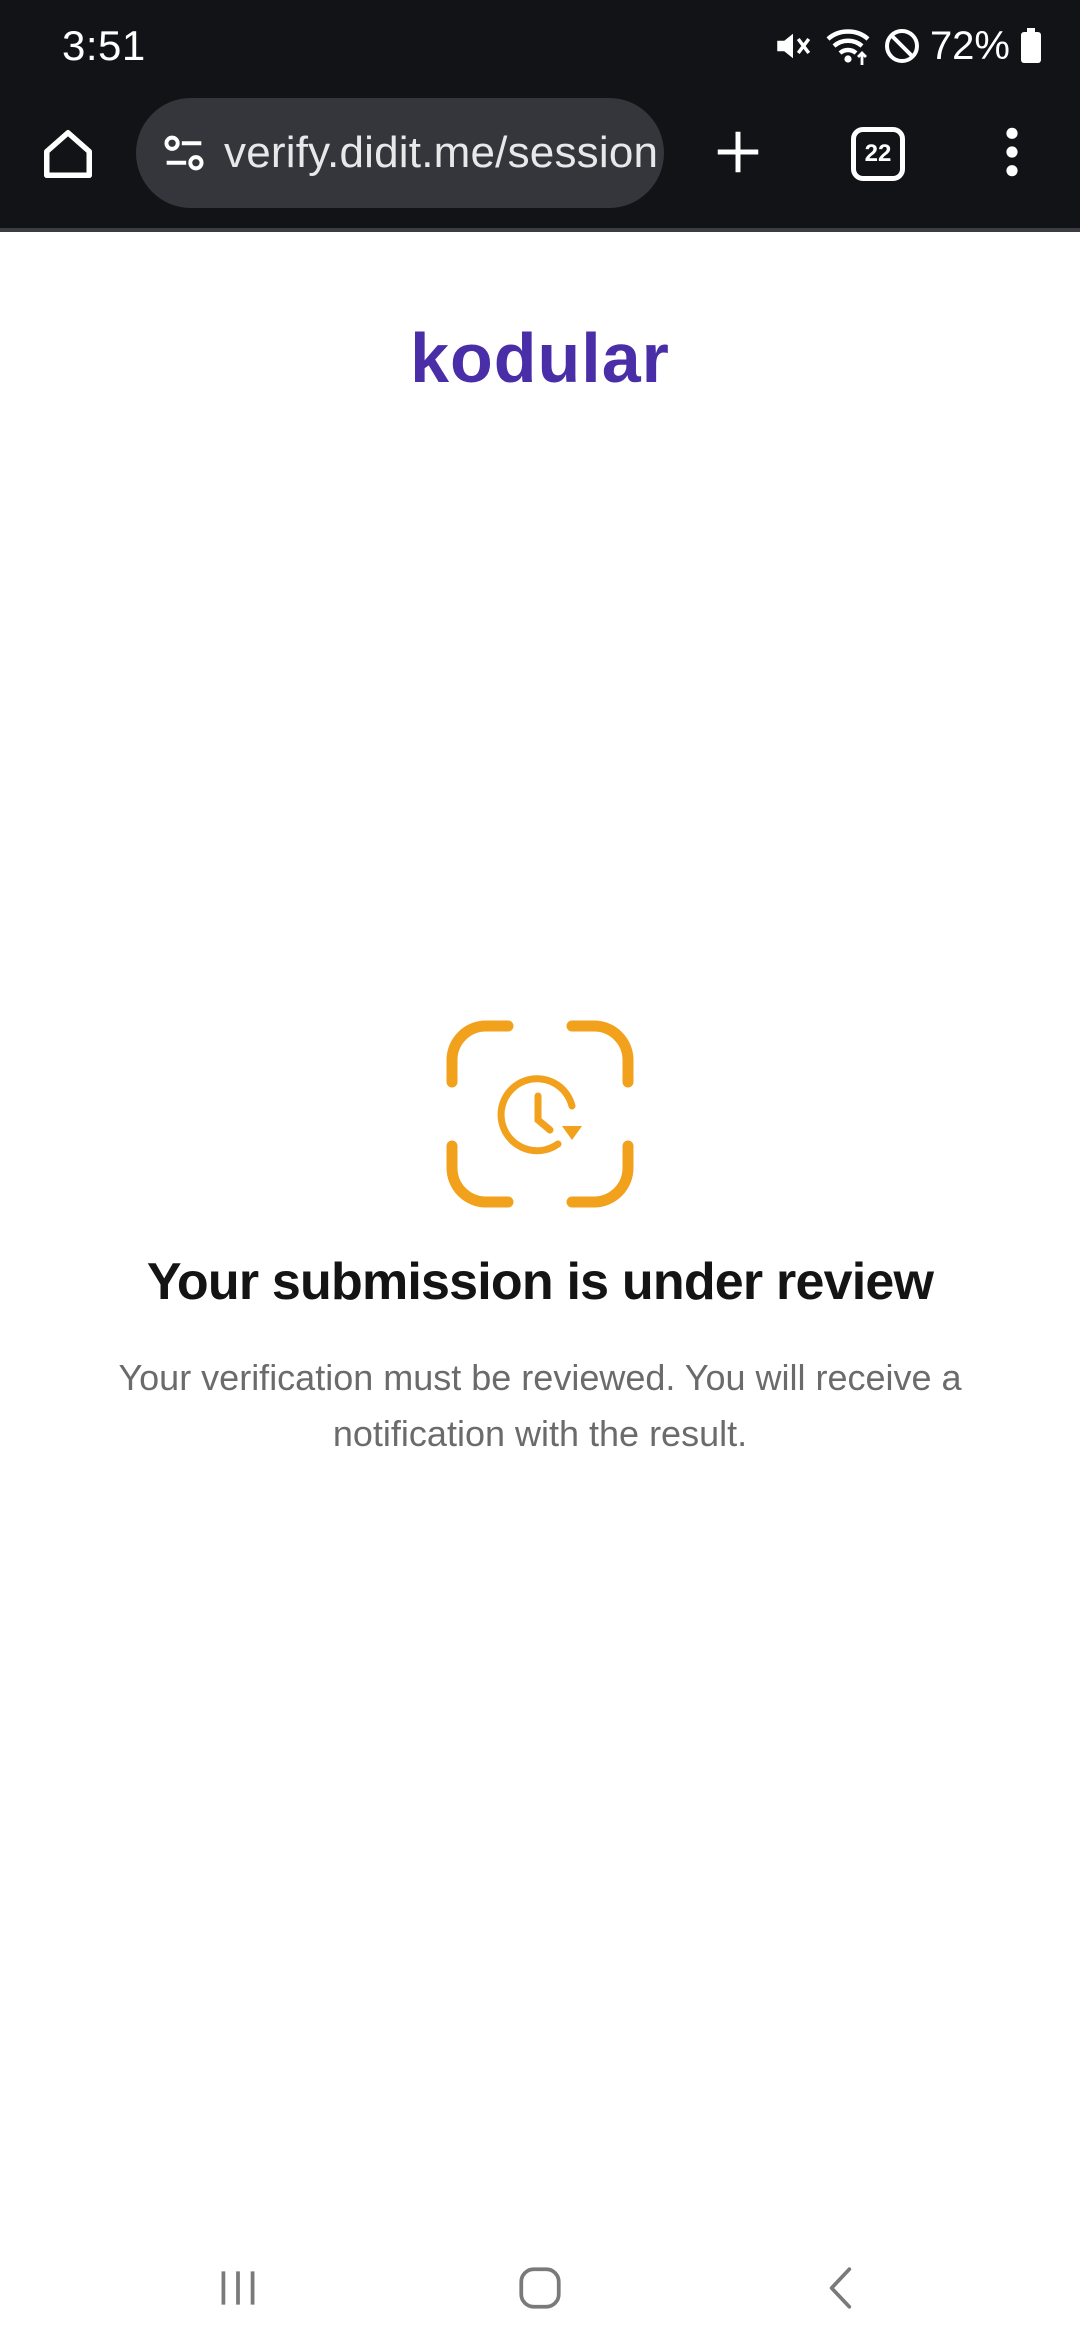  I want to click on recents-icon, so click(238, 2290).